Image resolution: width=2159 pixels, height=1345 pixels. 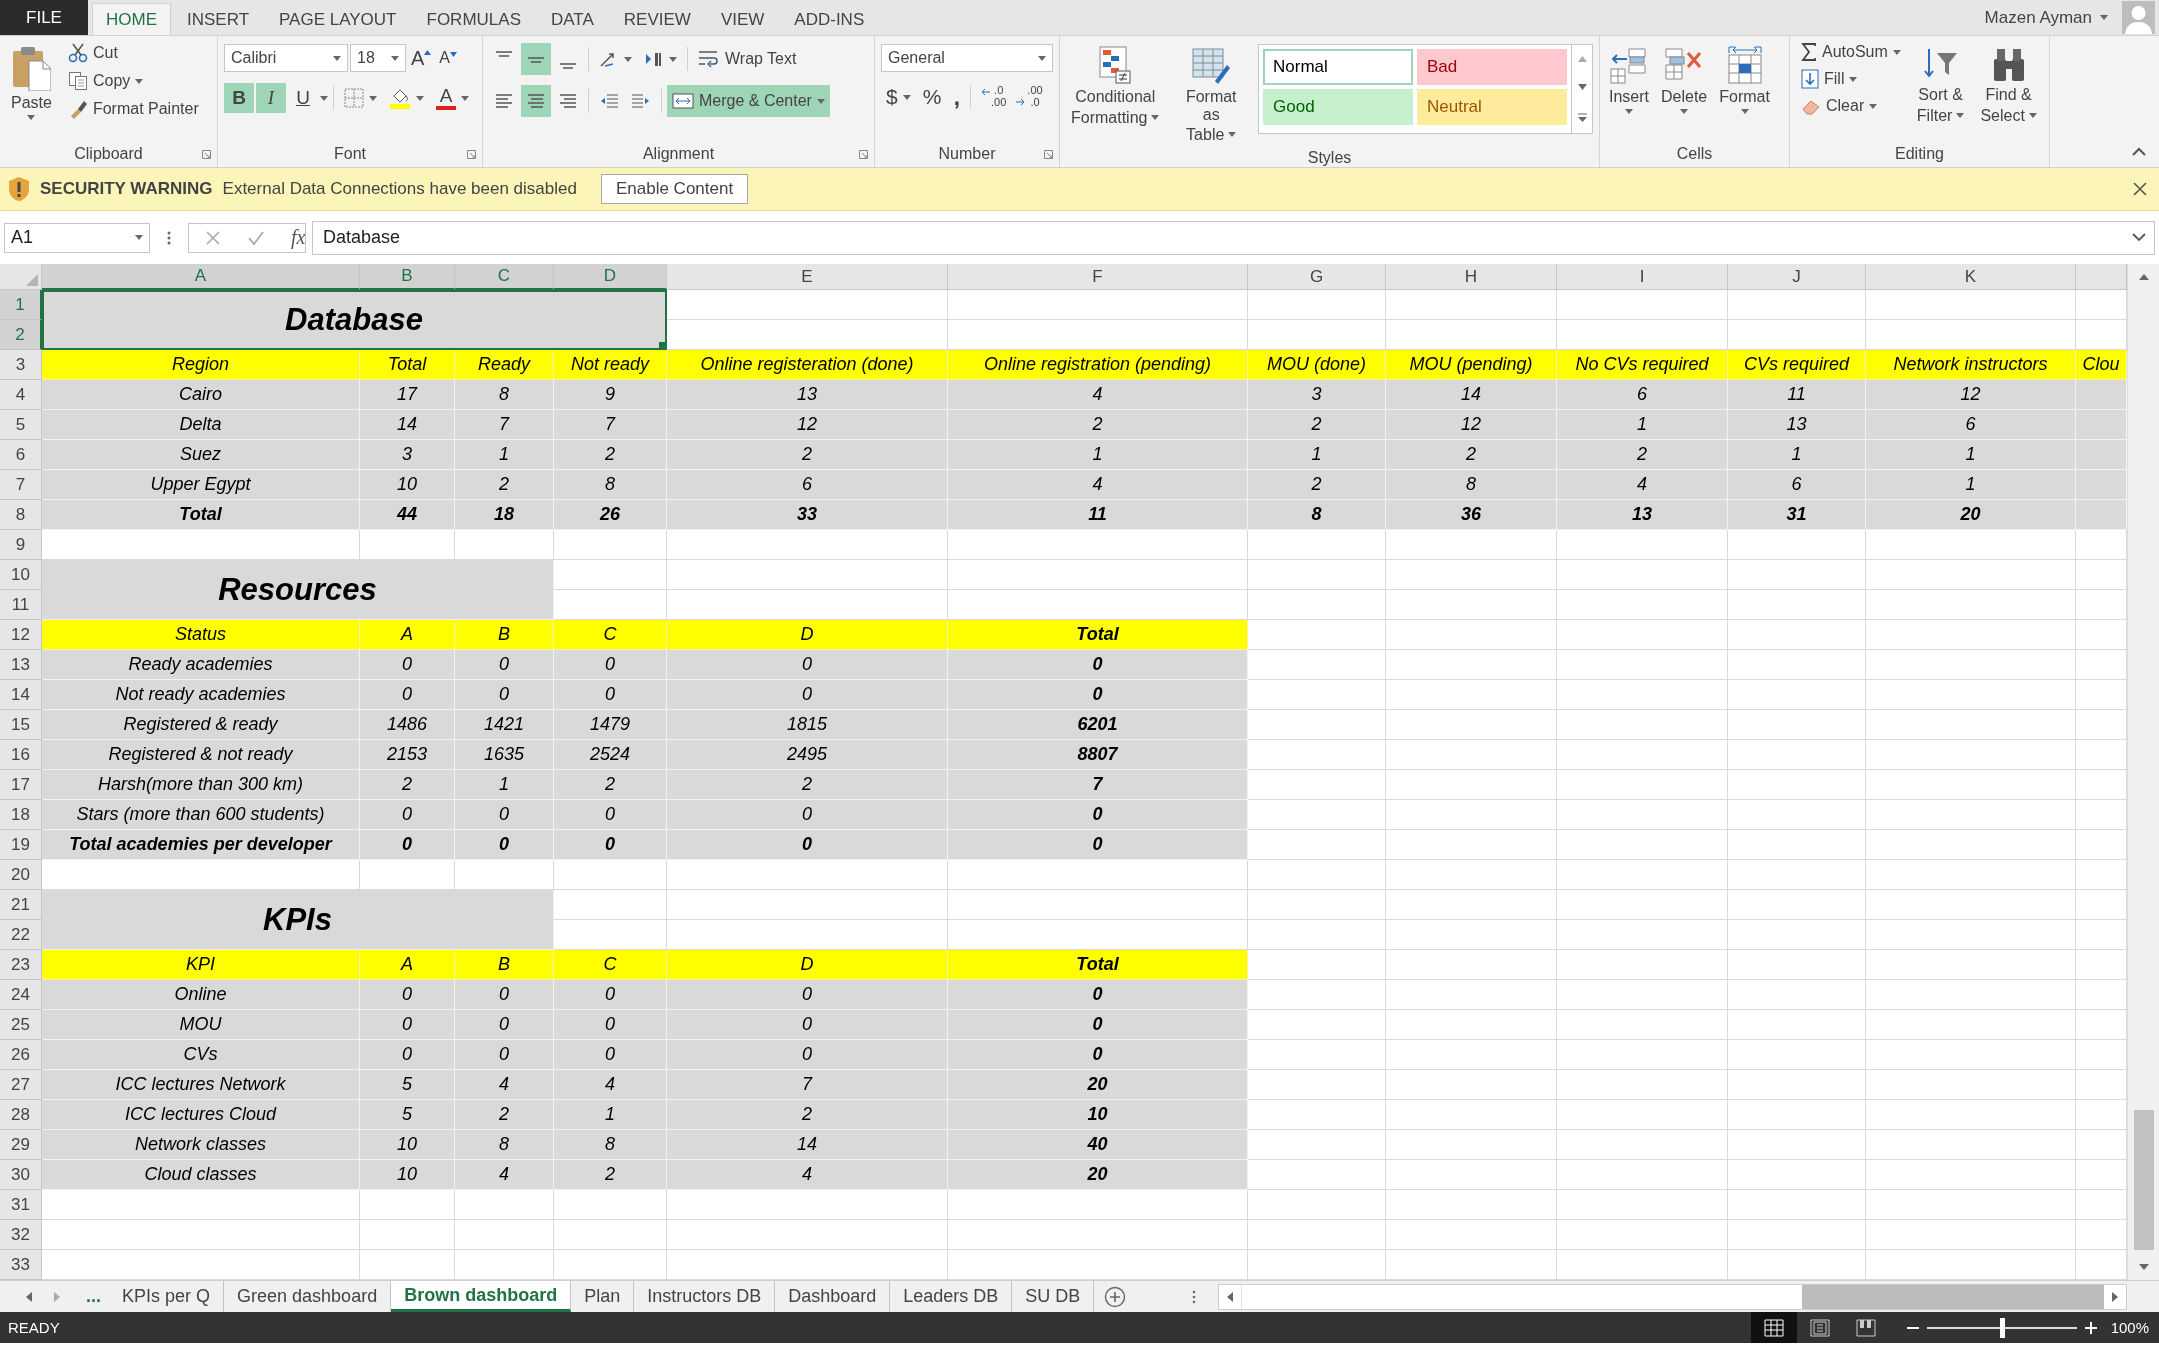 I want to click on vertical-align-button, so click(x=536, y=59).